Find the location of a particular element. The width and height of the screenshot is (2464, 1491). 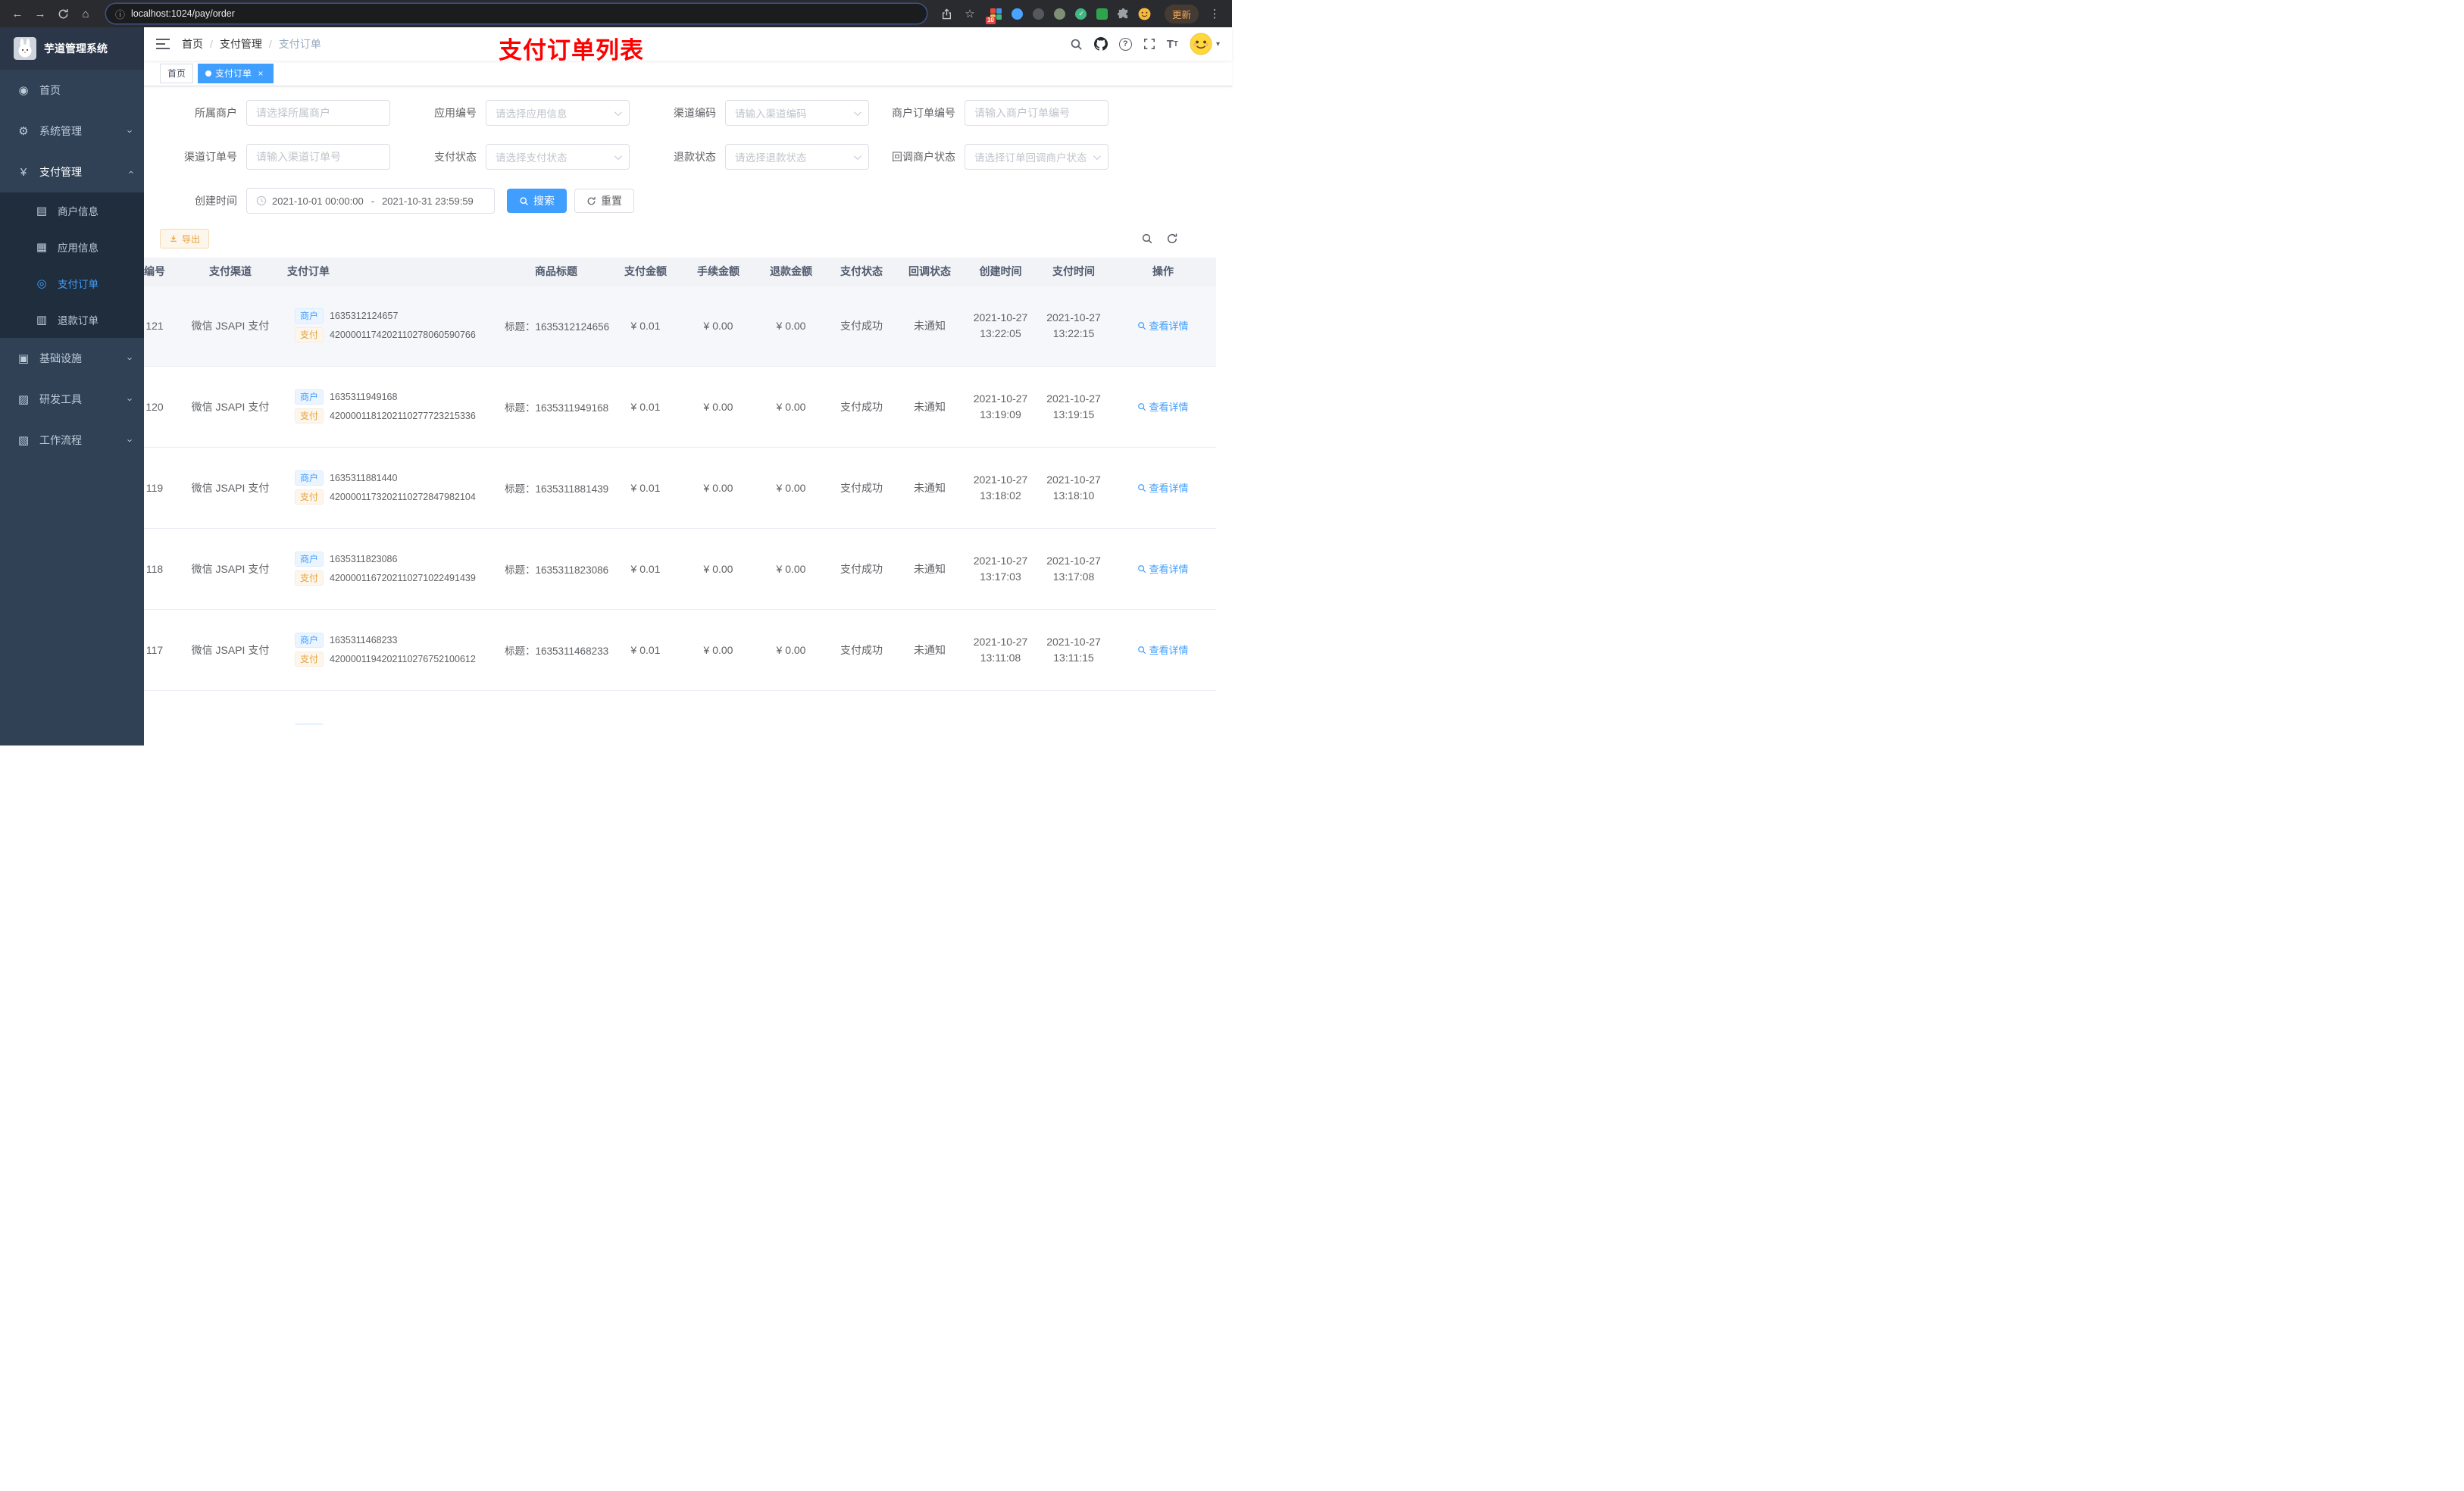

sidebar-item-refund-order: ▥ 退款订单 is located at coordinates (72, 320).